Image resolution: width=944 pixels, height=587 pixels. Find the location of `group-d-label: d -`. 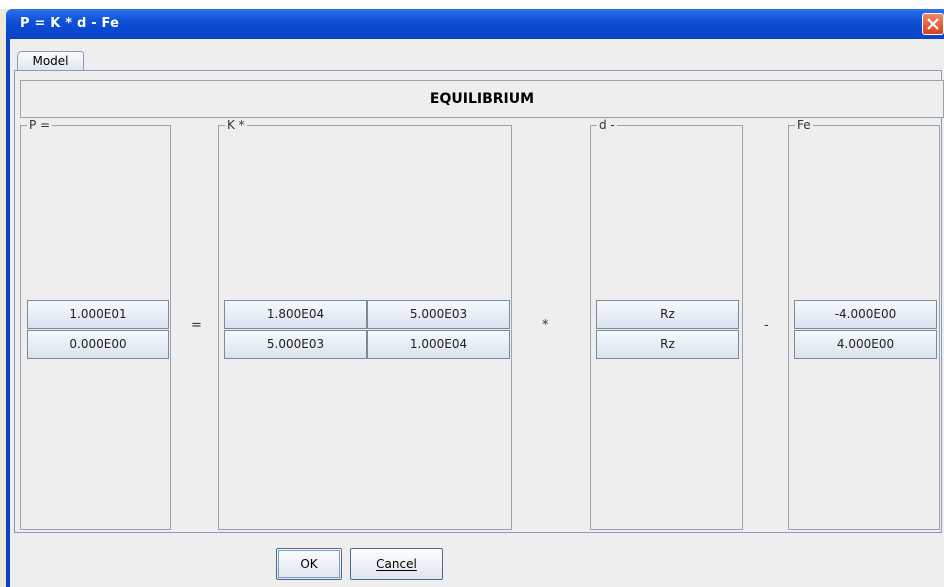

group-d-label: d - is located at coordinates (607, 125).